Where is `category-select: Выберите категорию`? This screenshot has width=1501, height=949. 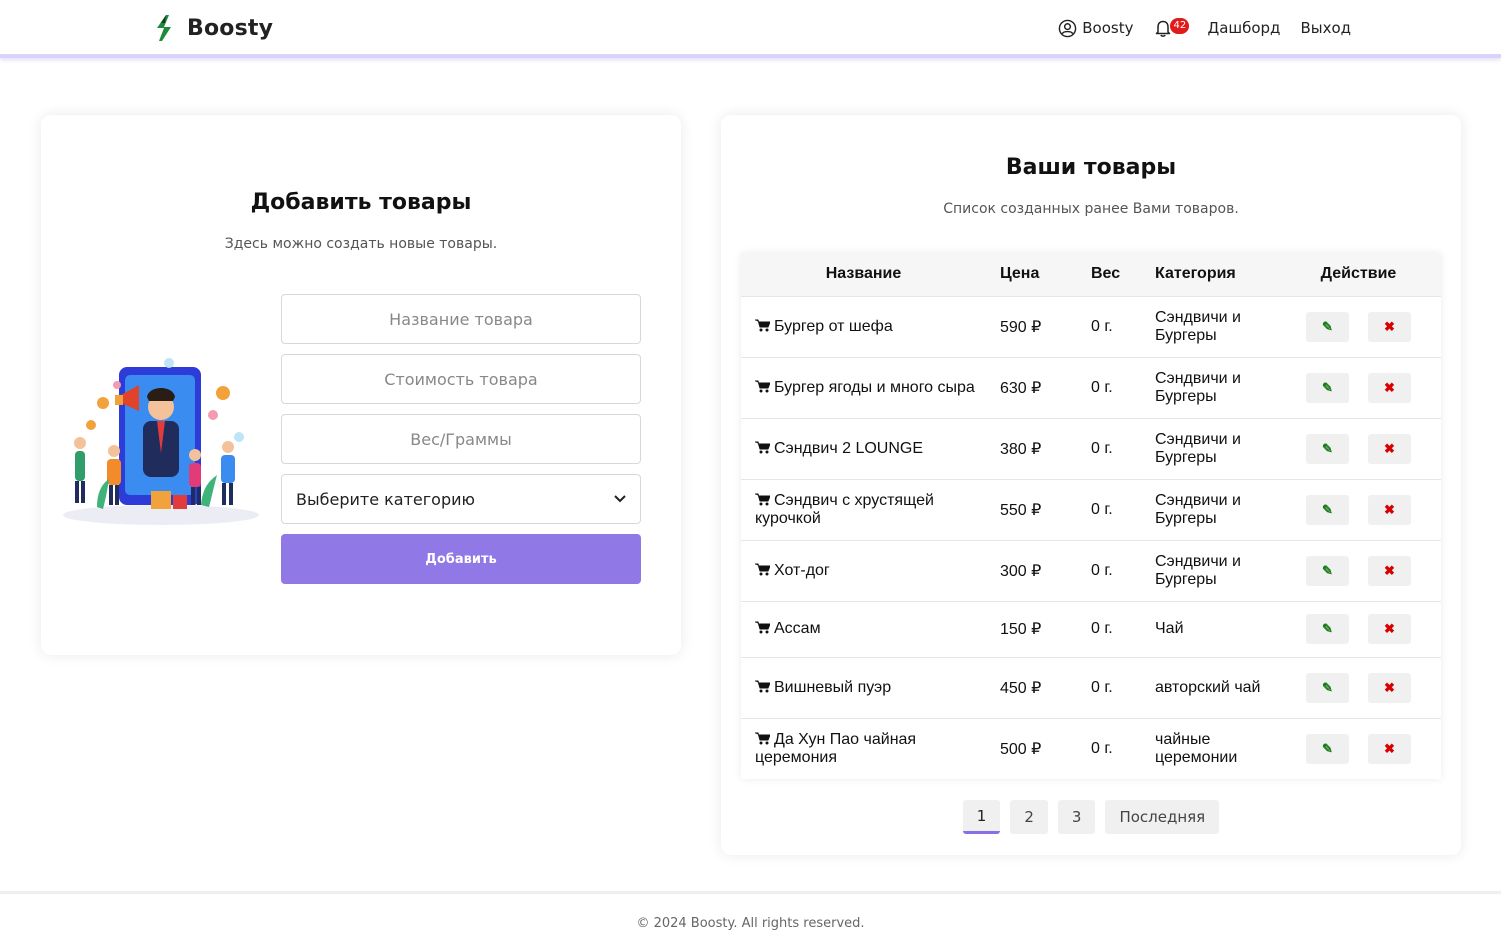 category-select: Выберите категорию is located at coordinates (461, 499).